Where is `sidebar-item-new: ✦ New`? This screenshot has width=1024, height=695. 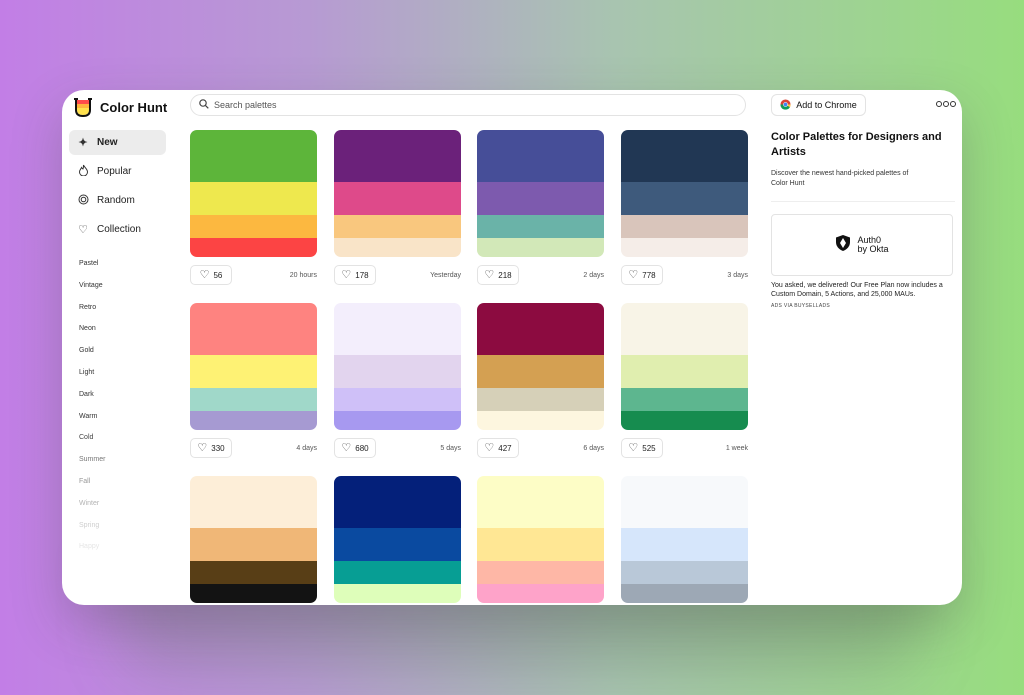 sidebar-item-new: ✦ New is located at coordinates (117, 142).